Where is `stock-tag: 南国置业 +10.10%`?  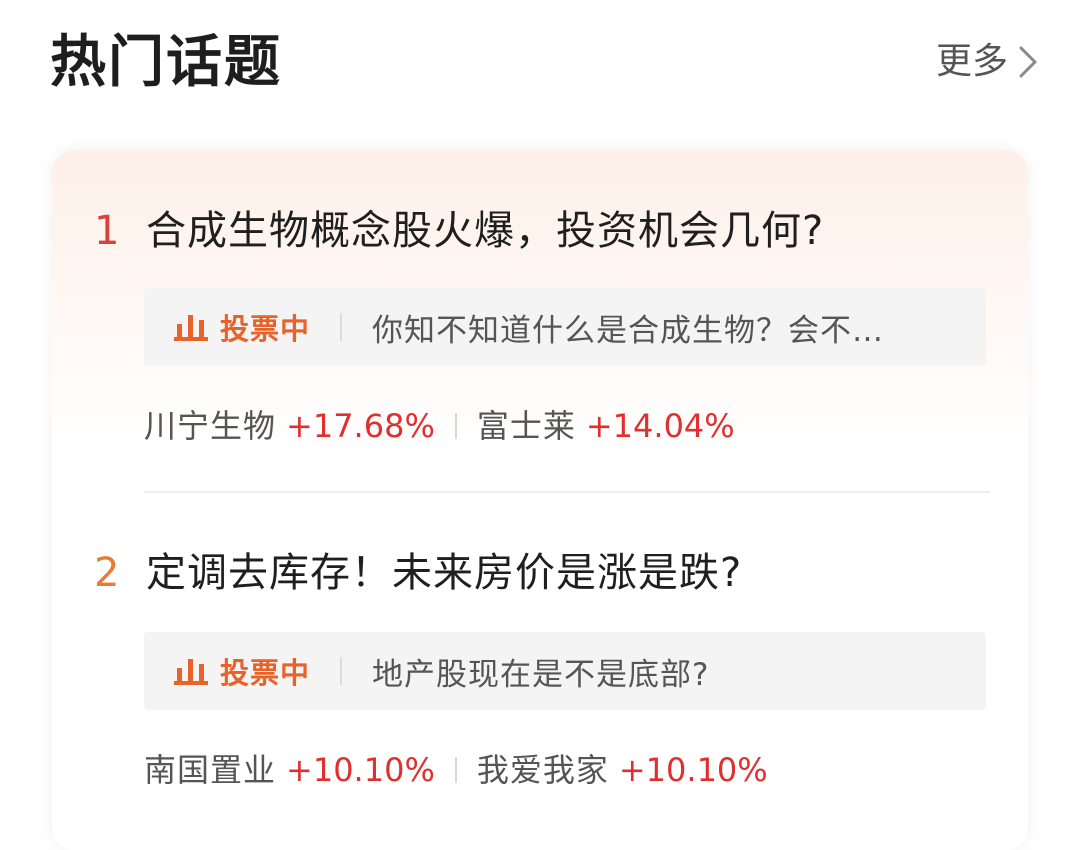 stock-tag: 南国置业 +10.10% is located at coordinates (289, 770).